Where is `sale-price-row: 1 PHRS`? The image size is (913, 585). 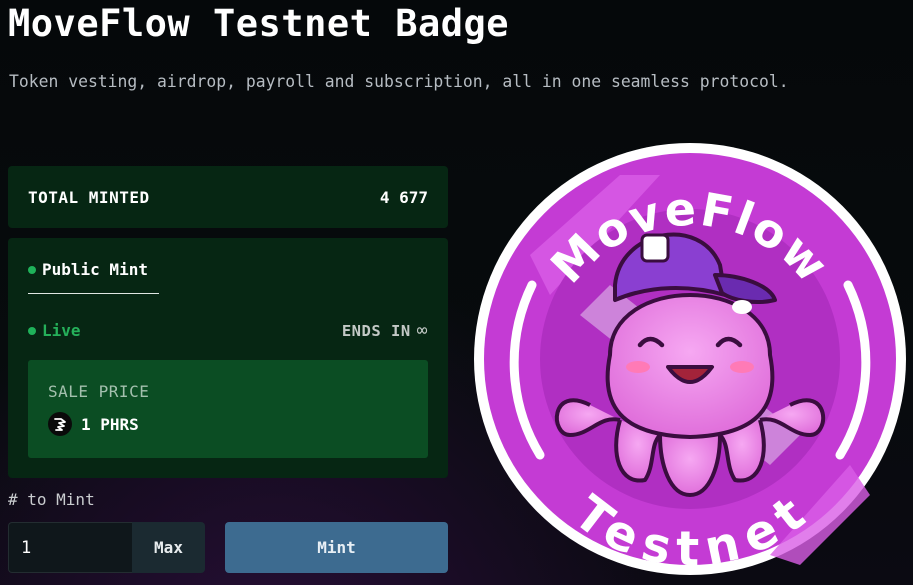
sale-price-row: 1 PHRS is located at coordinates (93, 424).